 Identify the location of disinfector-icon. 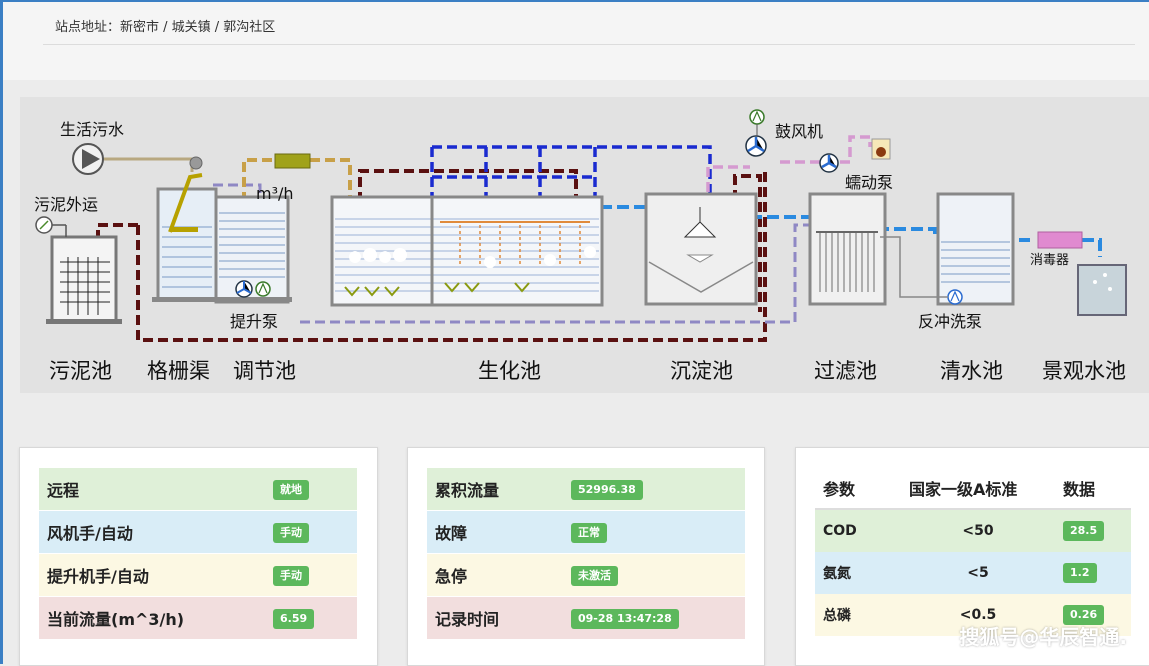
(1060, 240).